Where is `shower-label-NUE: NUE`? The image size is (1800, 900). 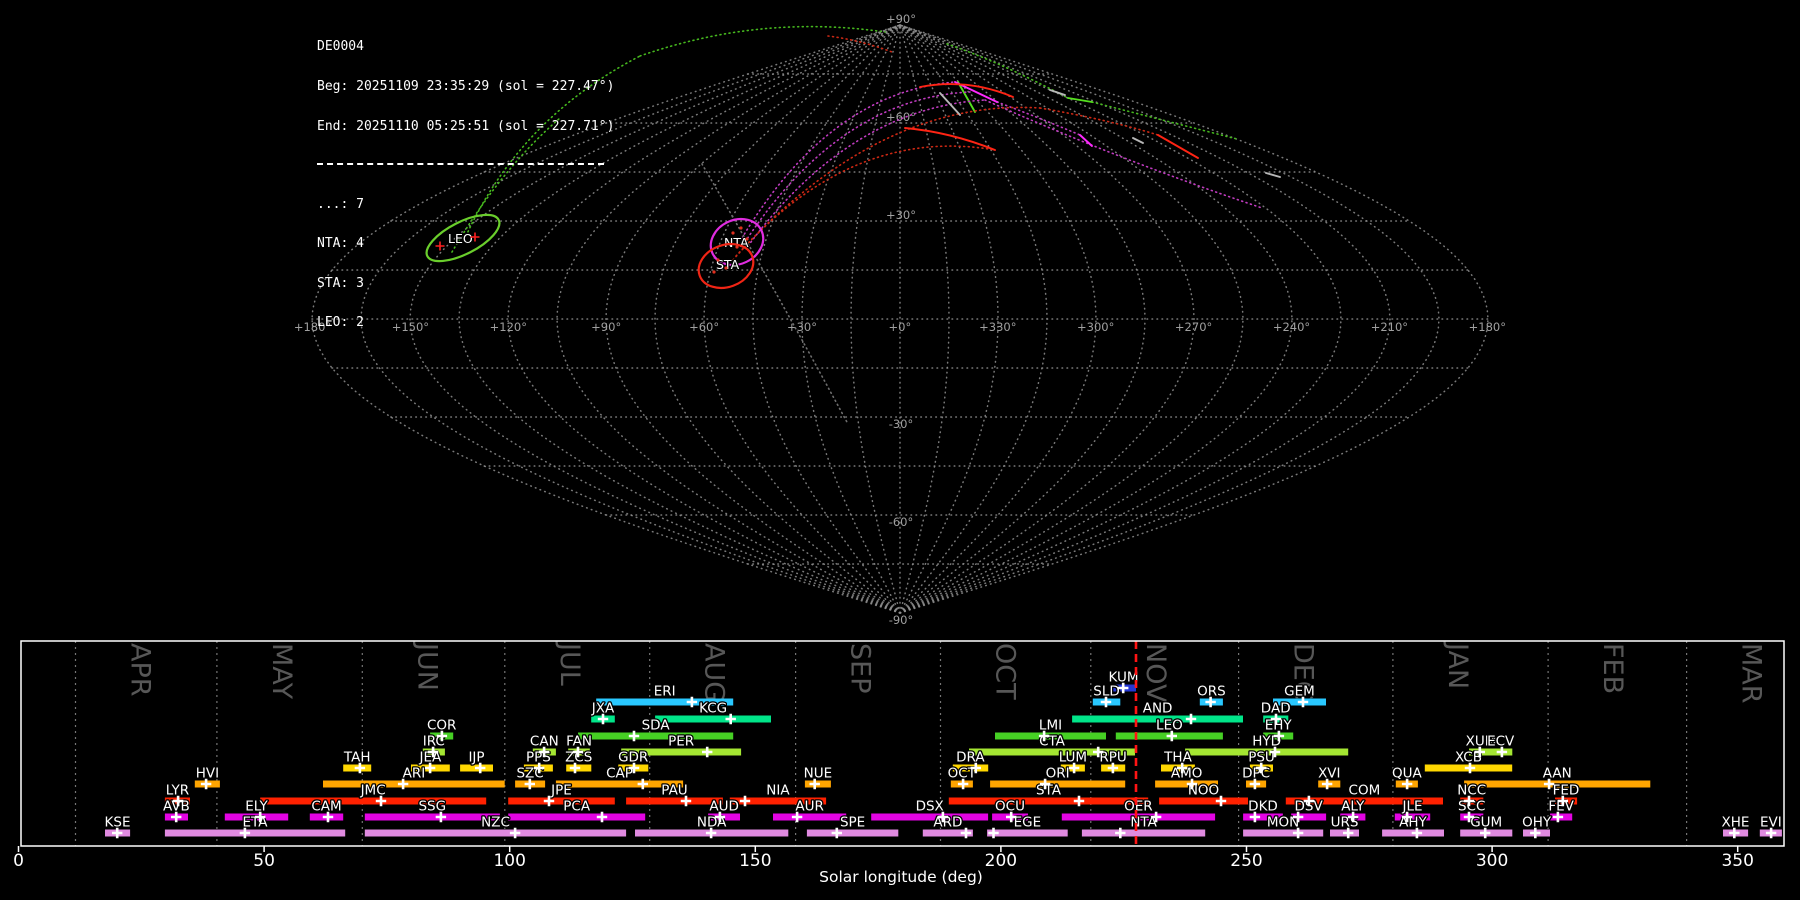 shower-label-NUE: NUE is located at coordinates (818, 774).